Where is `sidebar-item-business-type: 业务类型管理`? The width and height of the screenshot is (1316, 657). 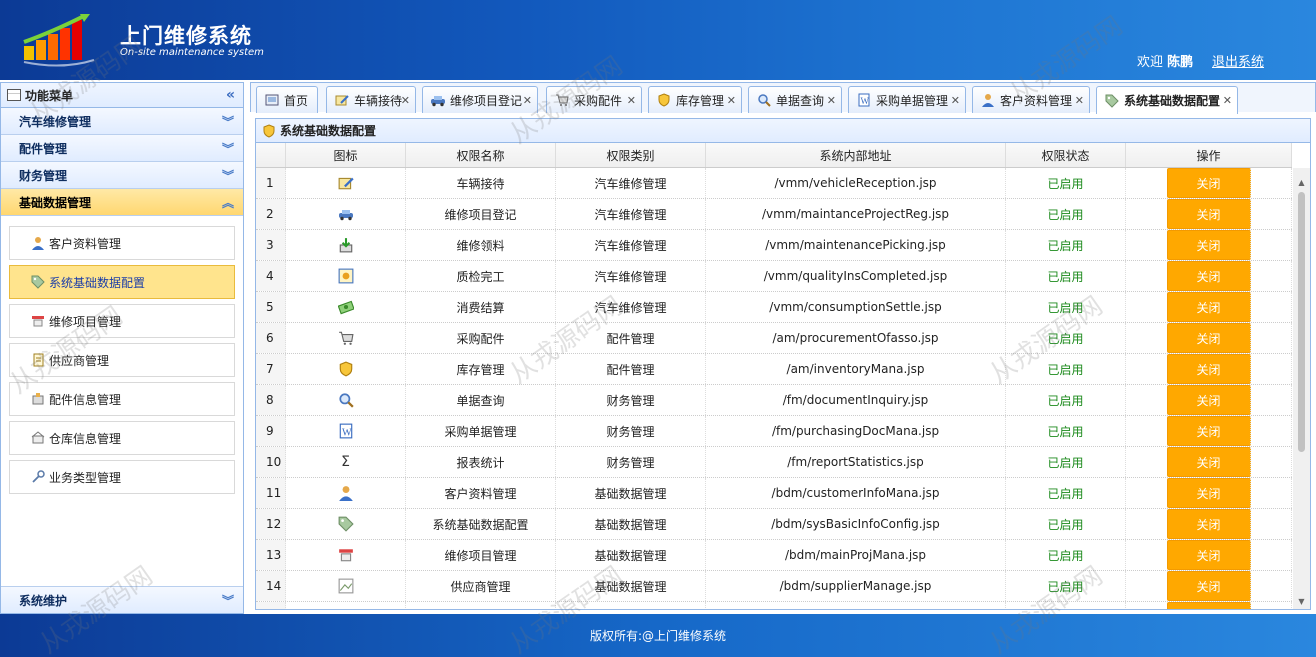 sidebar-item-business-type: 业务类型管理 is located at coordinates (122, 477).